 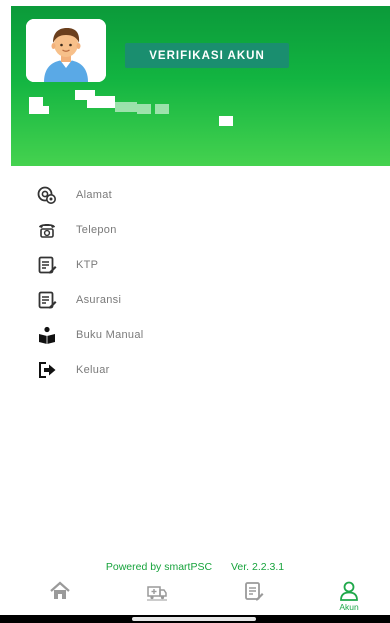 What do you see at coordinates (72, 370) in the screenshot?
I see `menu-item-keluar: Keluar` at bounding box center [72, 370].